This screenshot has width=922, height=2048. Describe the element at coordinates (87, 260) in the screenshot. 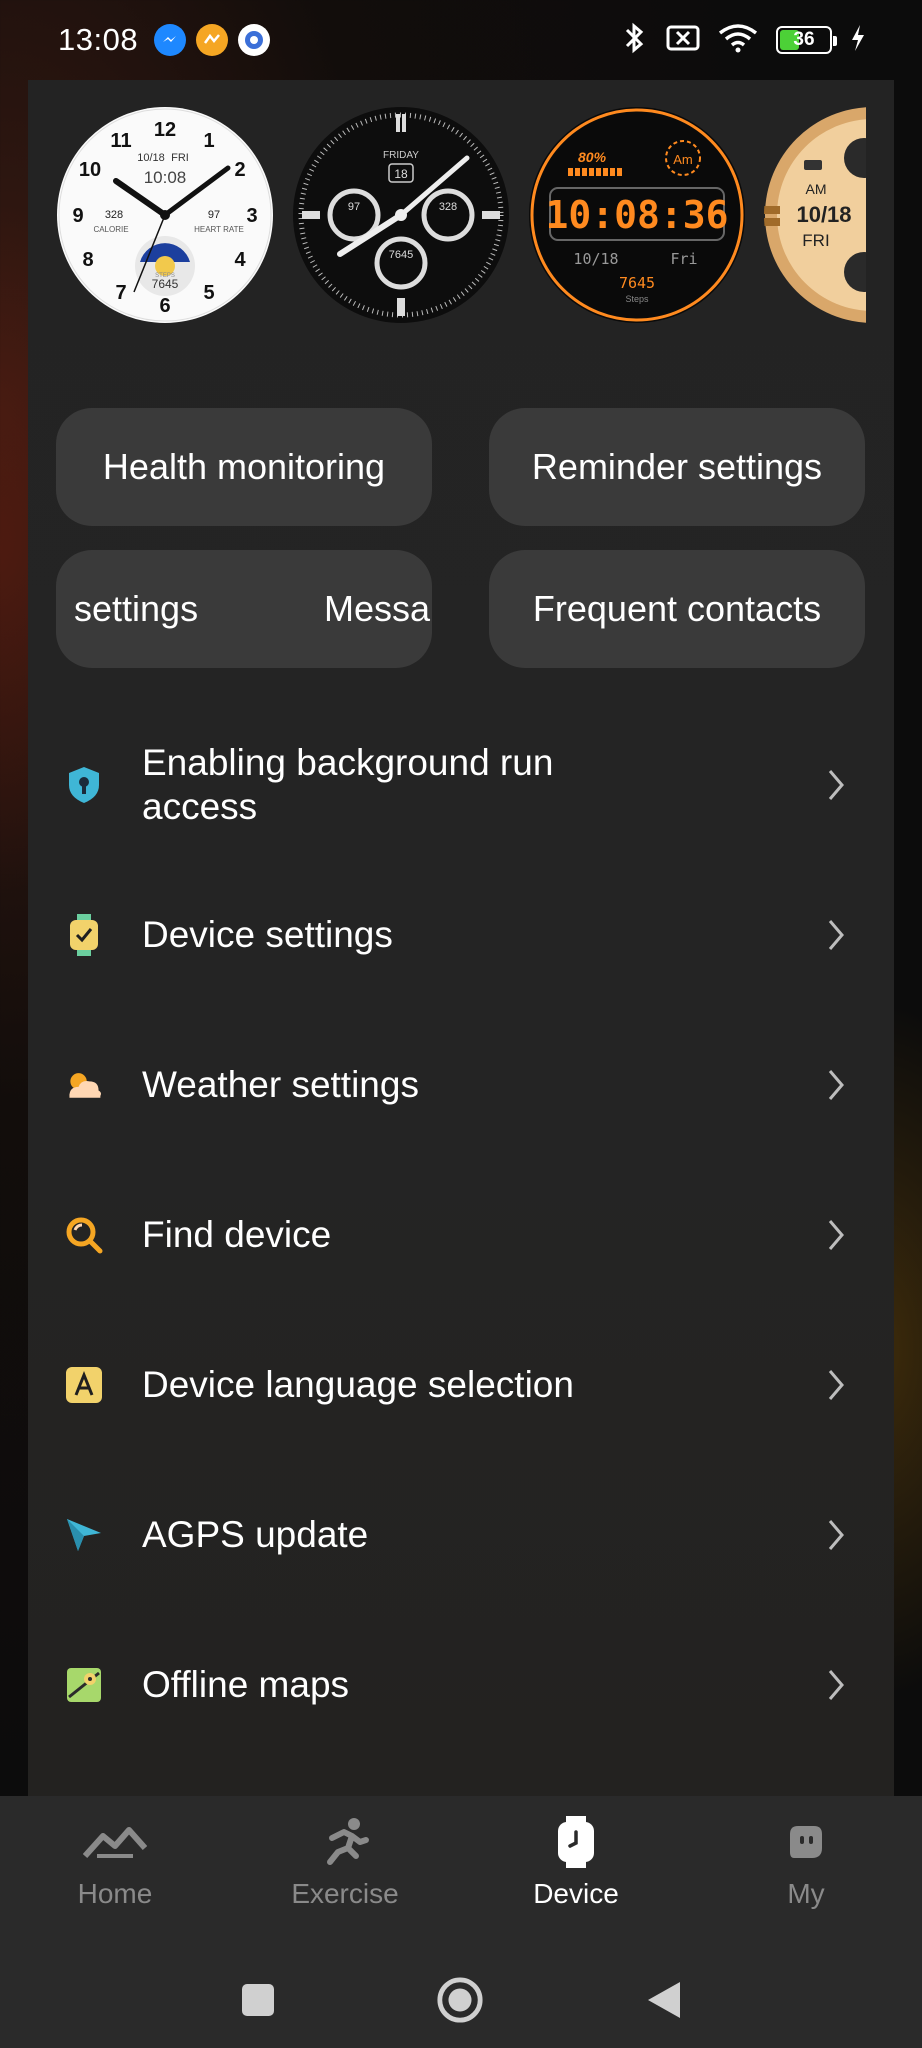

I see `svg-text: 8` at that location.